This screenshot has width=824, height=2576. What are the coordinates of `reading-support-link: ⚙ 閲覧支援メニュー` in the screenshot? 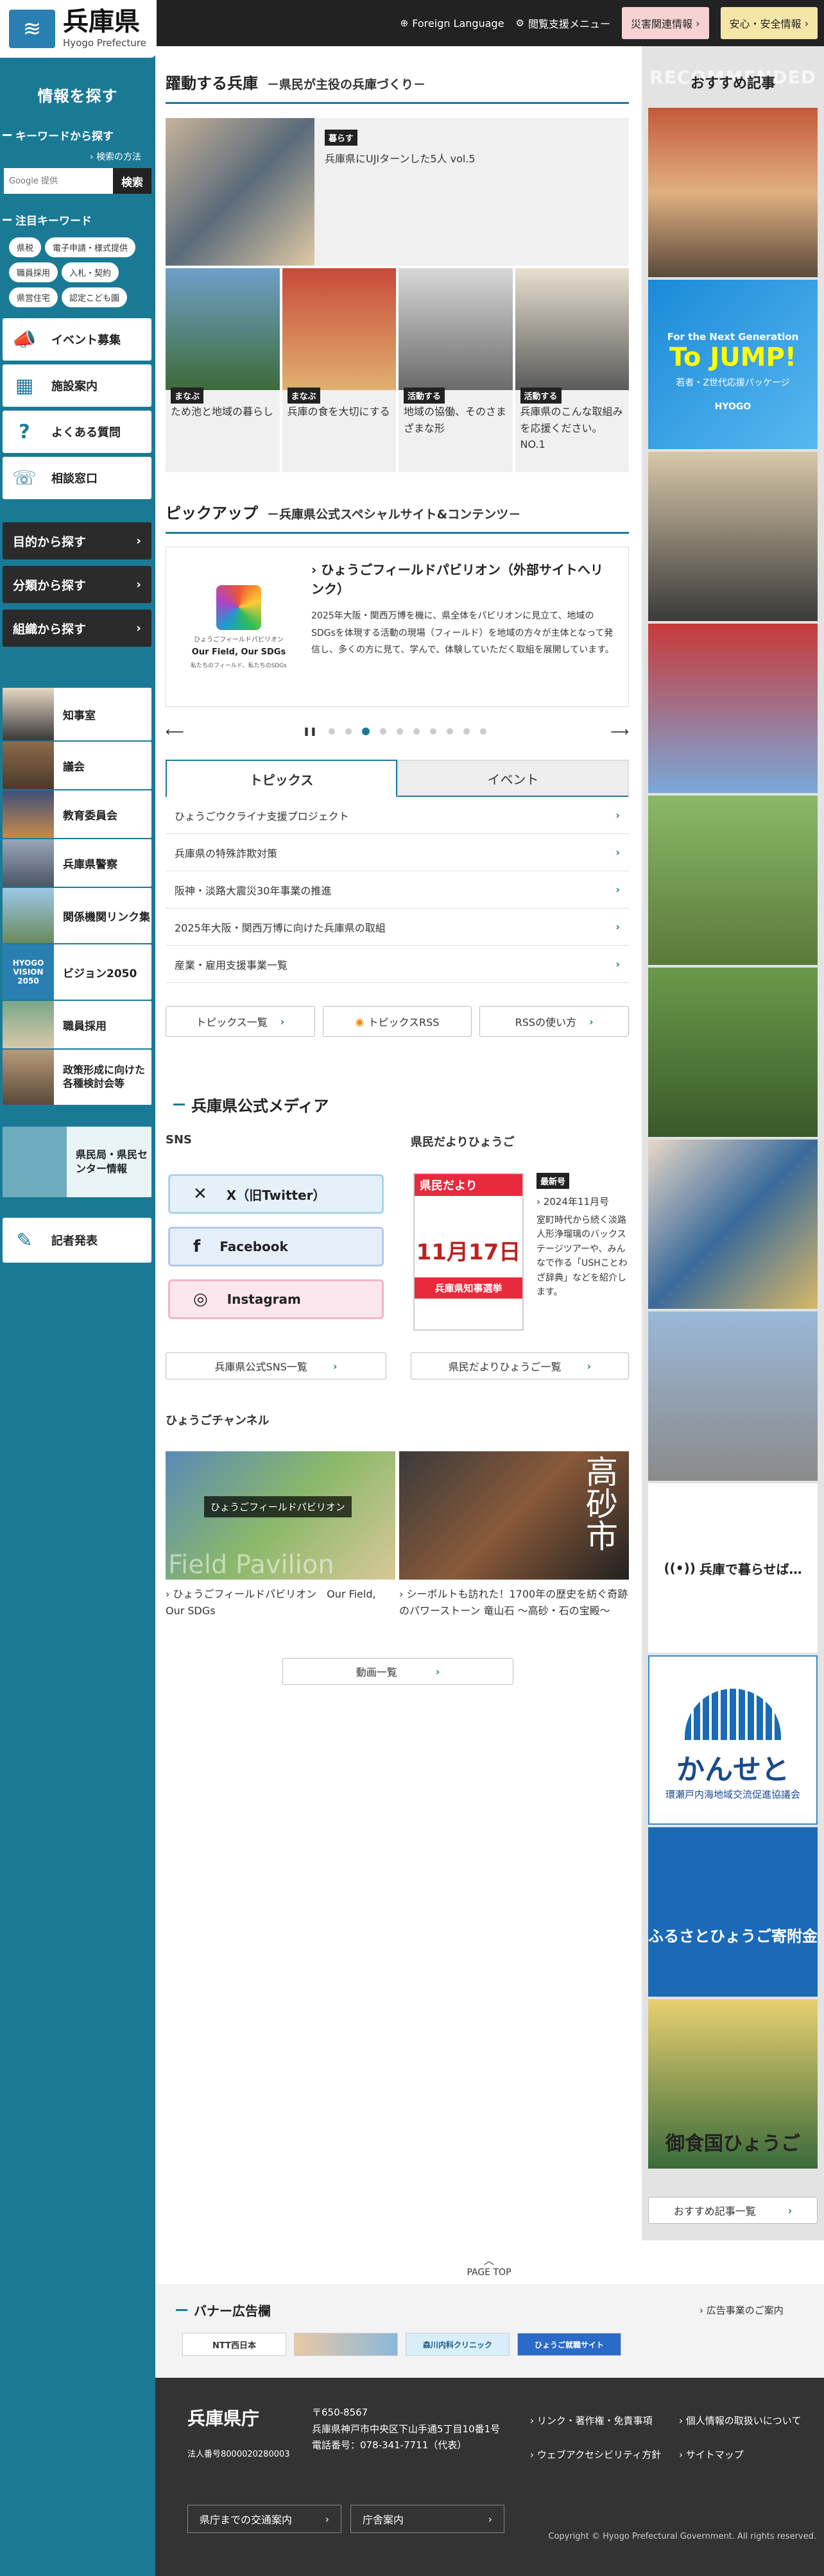 It's located at (563, 23).